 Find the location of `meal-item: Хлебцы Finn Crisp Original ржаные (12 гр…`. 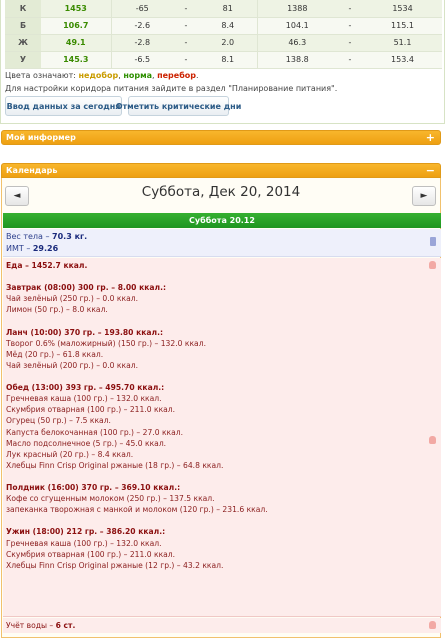

meal-item: Хлебцы Finn Crisp Original ржаные (12 гр… is located at coordinates (115, 565).